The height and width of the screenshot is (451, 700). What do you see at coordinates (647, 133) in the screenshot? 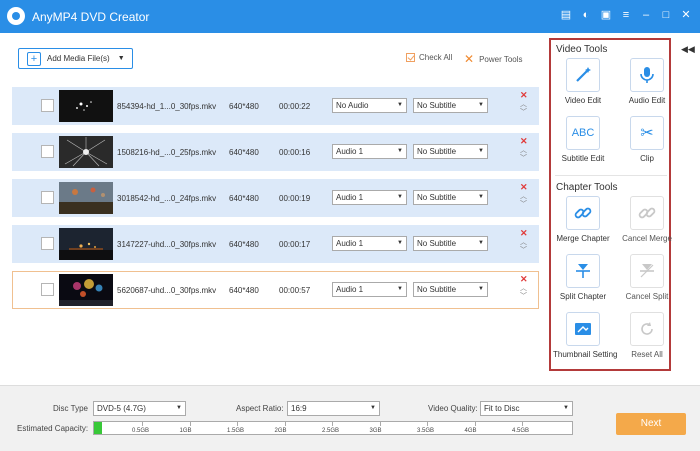
I see `scissors-icon: ✂` at bounding box center [647, 133].